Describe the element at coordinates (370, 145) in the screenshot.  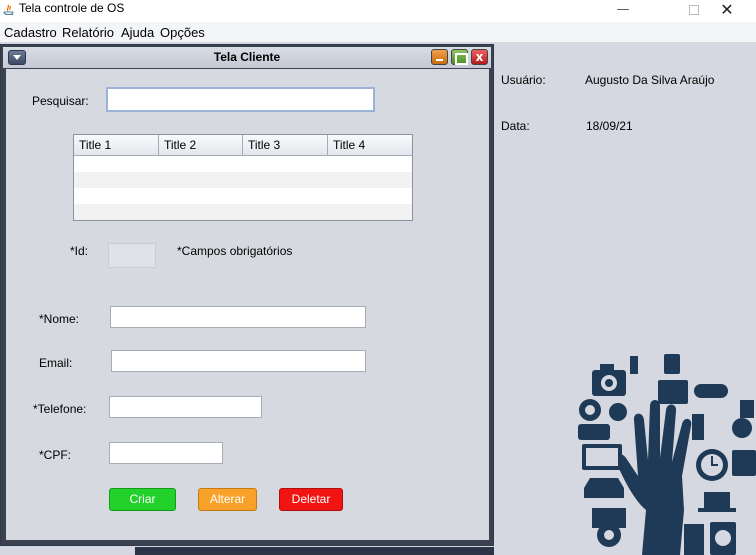
I see `table-header-cell: Title 4` at that location.